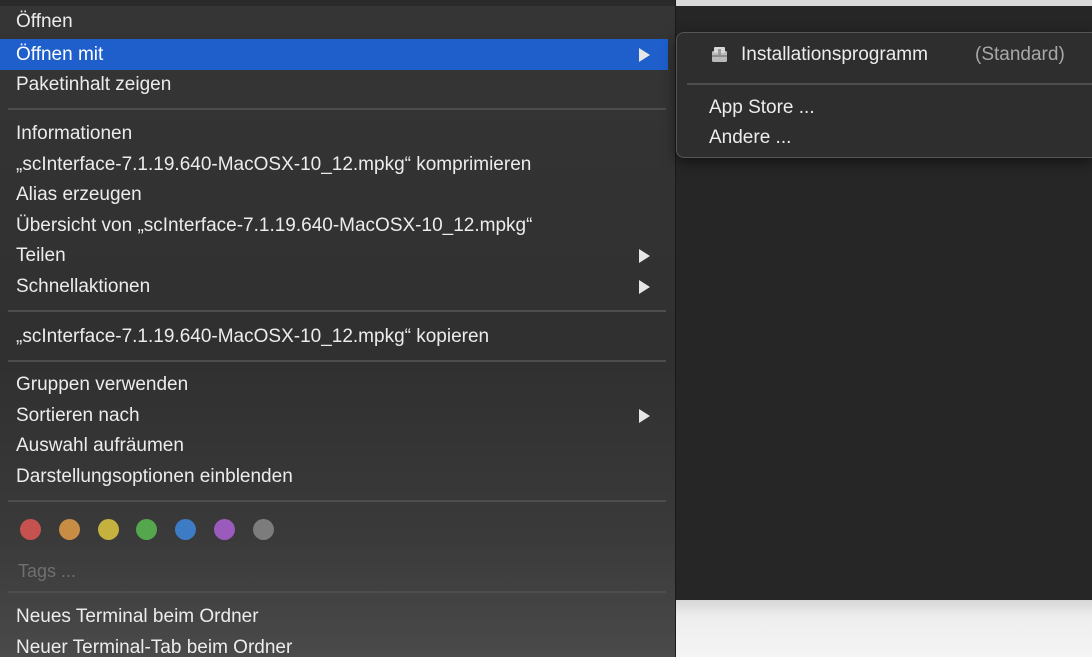  What do you see at coordinates (334, 286) in the screenshot?
I see `menu-item-quick-actions: Schnellaktionen` at bounding box center [334, 286].